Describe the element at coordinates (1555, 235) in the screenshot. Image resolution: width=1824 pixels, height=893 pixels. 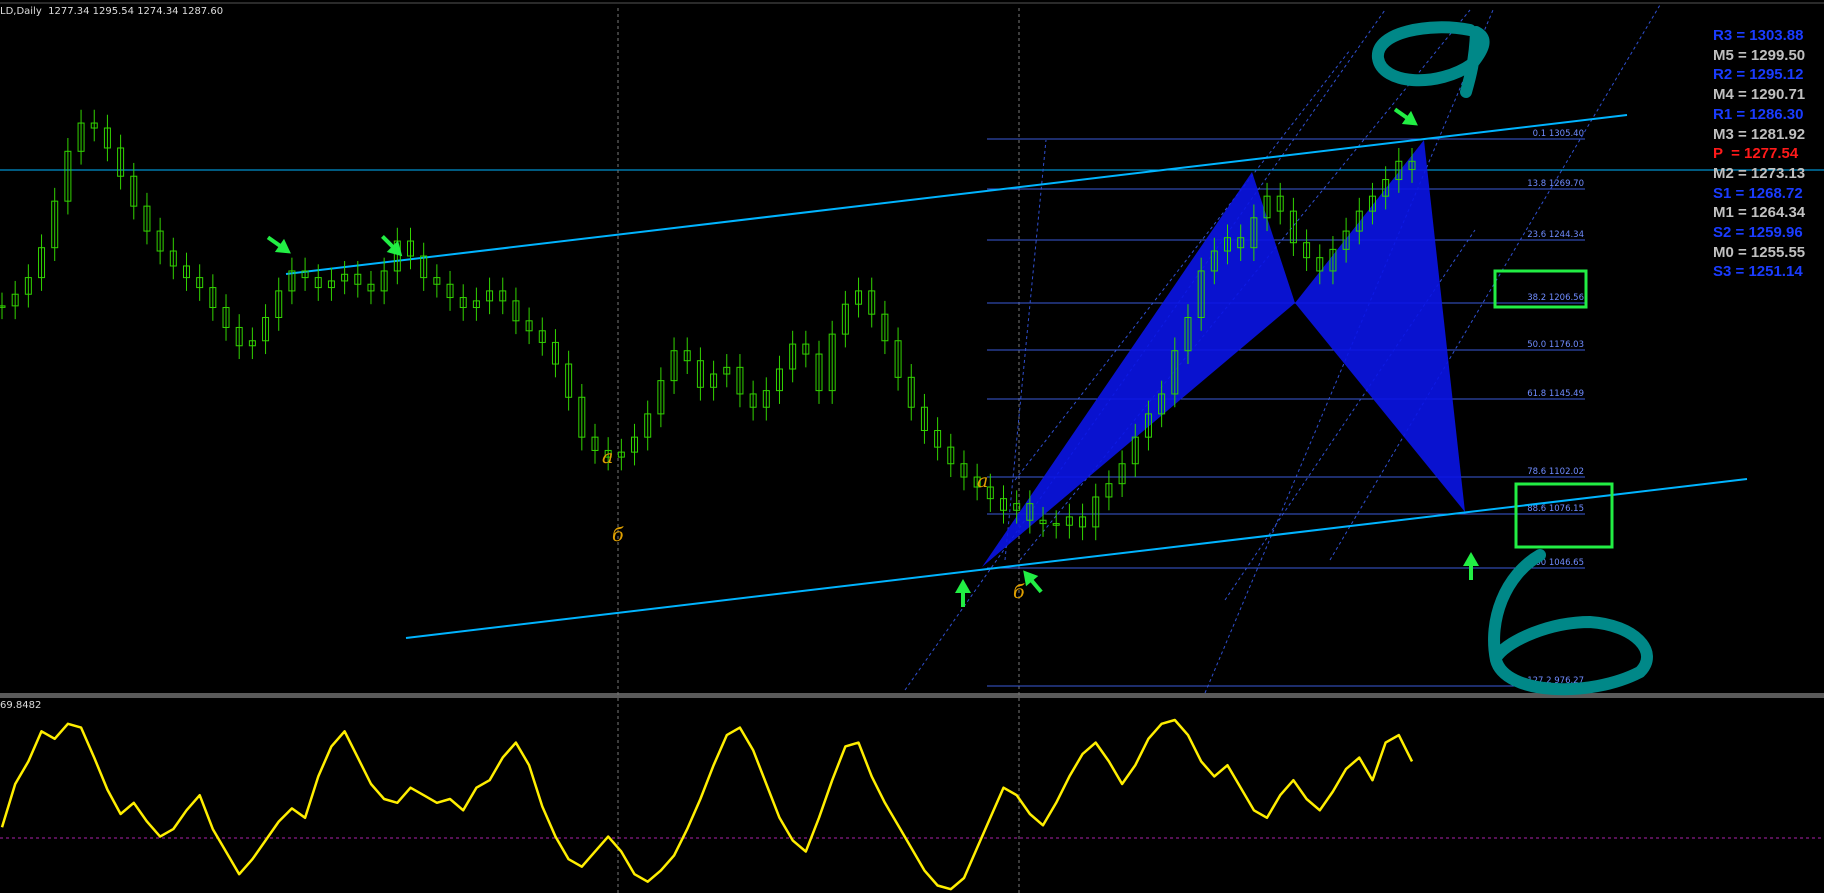
I see `fib-level-label: 23.6 1244.34` at that location.